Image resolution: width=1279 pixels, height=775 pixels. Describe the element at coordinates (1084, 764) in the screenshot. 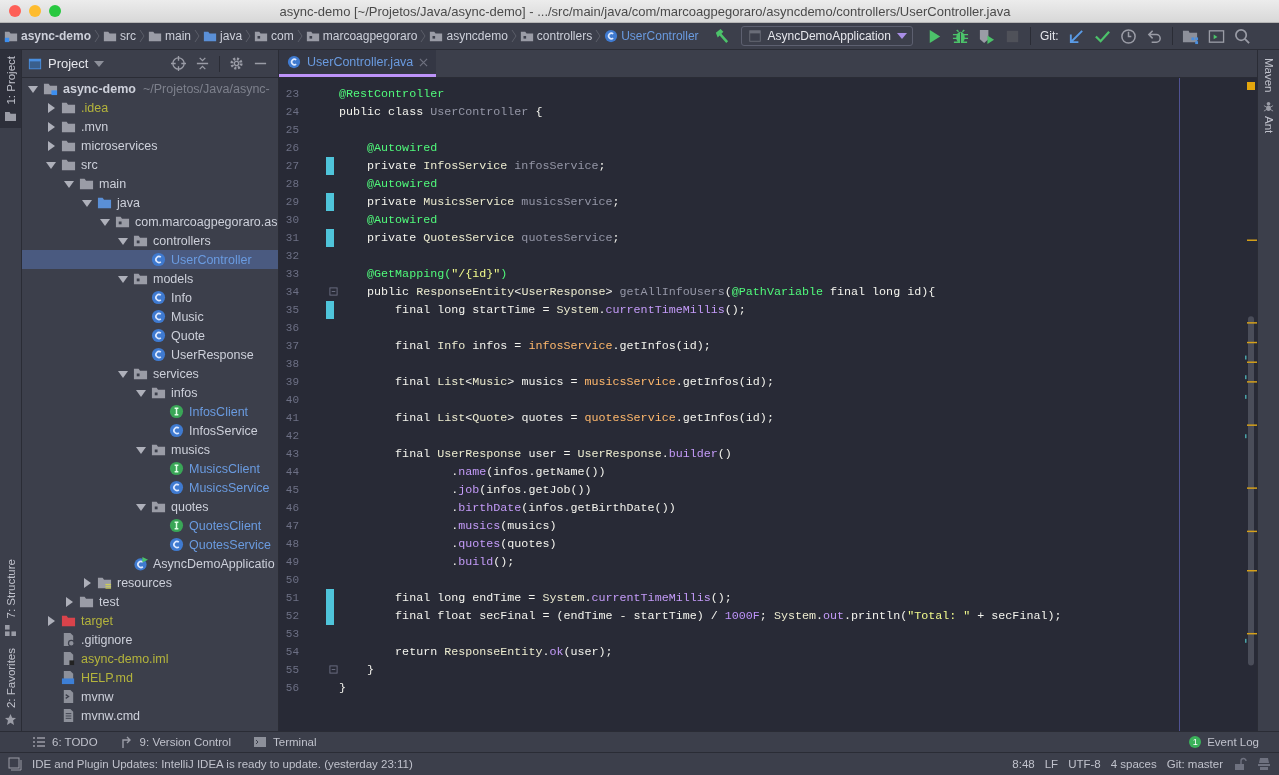

I see `status-item: UTF-8` at that location.